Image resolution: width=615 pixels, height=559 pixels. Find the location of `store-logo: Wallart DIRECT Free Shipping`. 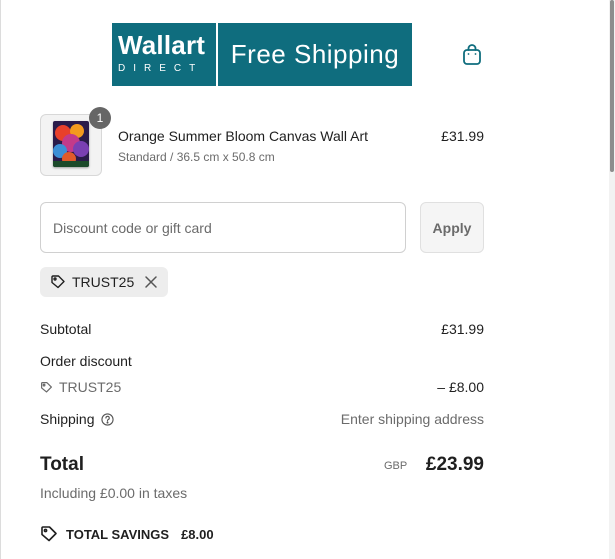

store-logo: Wallart DIRECT Free Shipping is located at coordinates (262, 54).